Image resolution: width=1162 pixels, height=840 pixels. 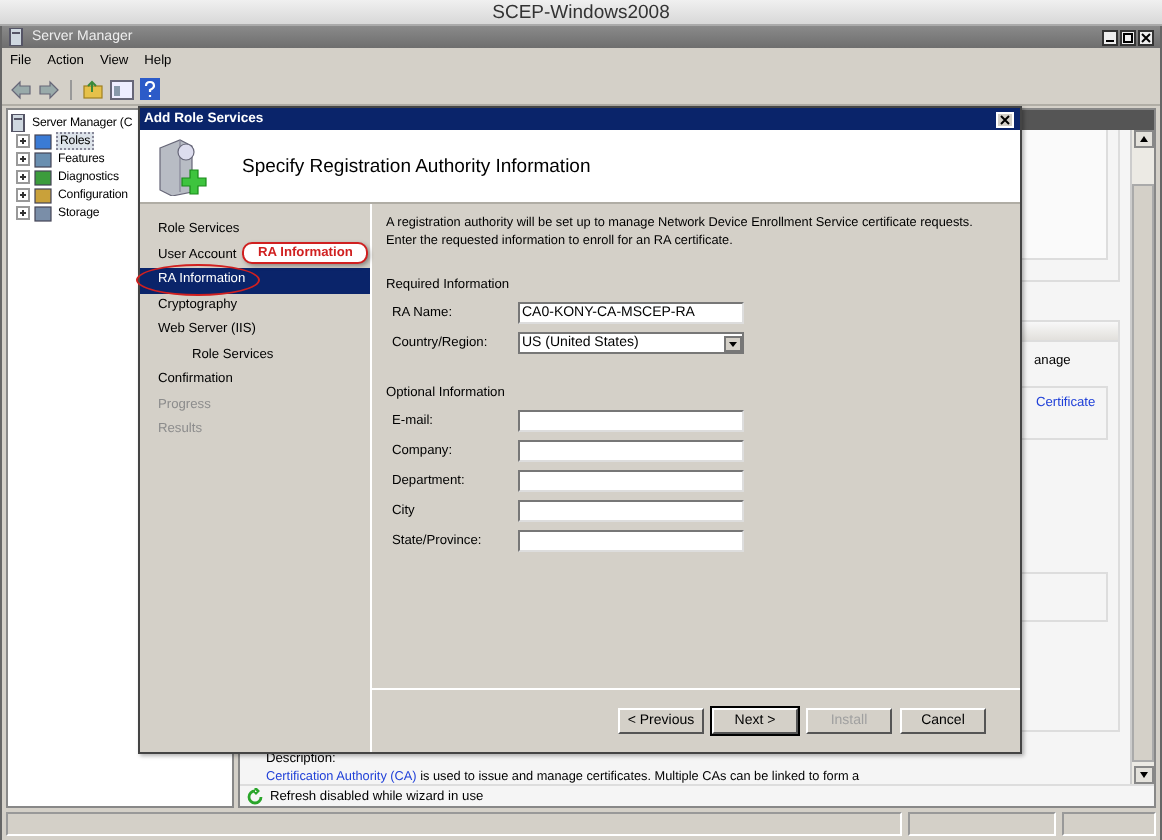 What do you see at coordinates (93, 89) in the screenshot?
I see `folder-up-icon` at bounding box center [93, 89].